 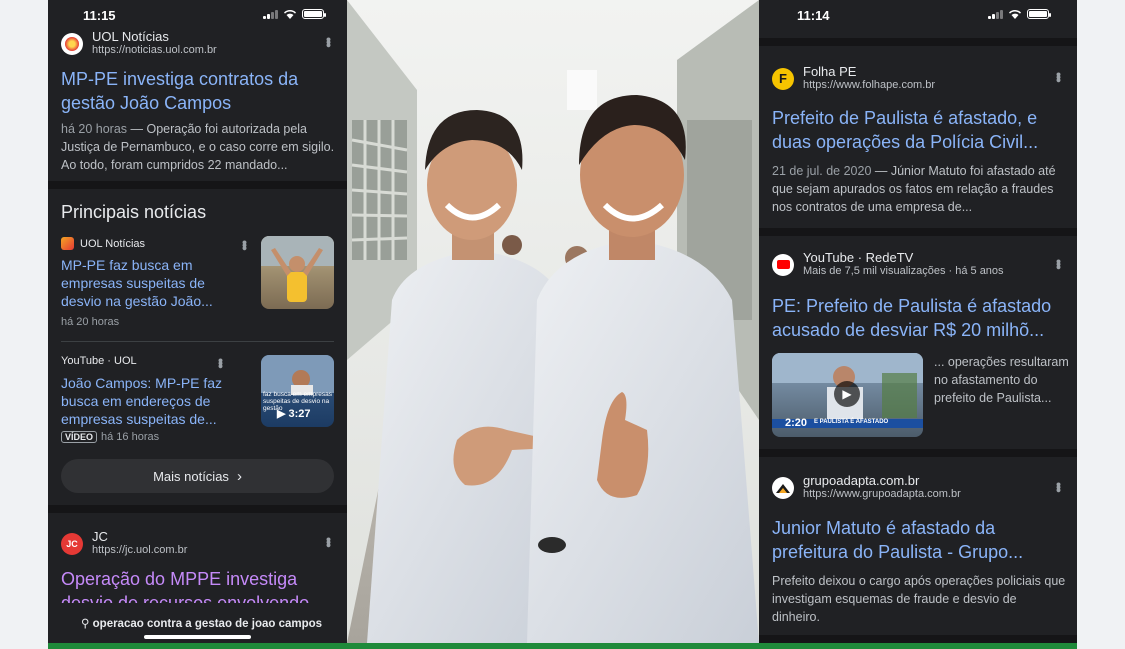 I want to click on video-badge: VÍDEO, so click(x=79, y=437).